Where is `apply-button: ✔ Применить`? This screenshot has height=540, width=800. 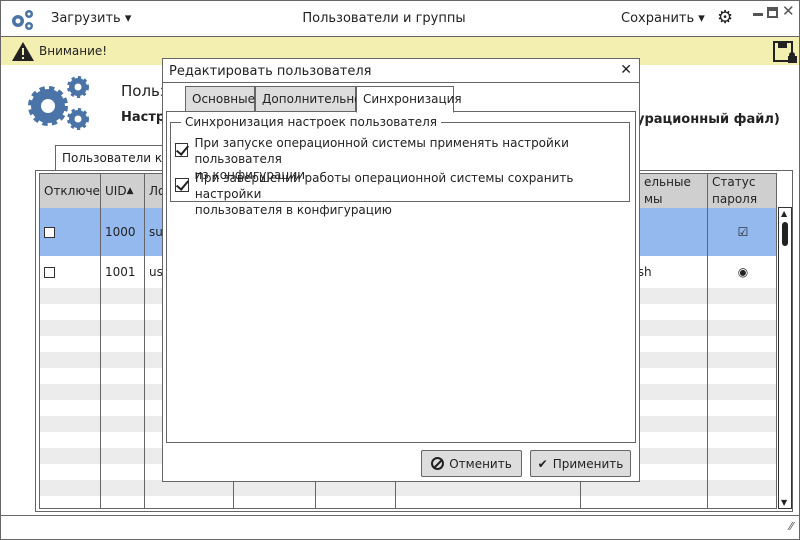
apply-button: ✔ Применить is located at coordinates (580, 463).